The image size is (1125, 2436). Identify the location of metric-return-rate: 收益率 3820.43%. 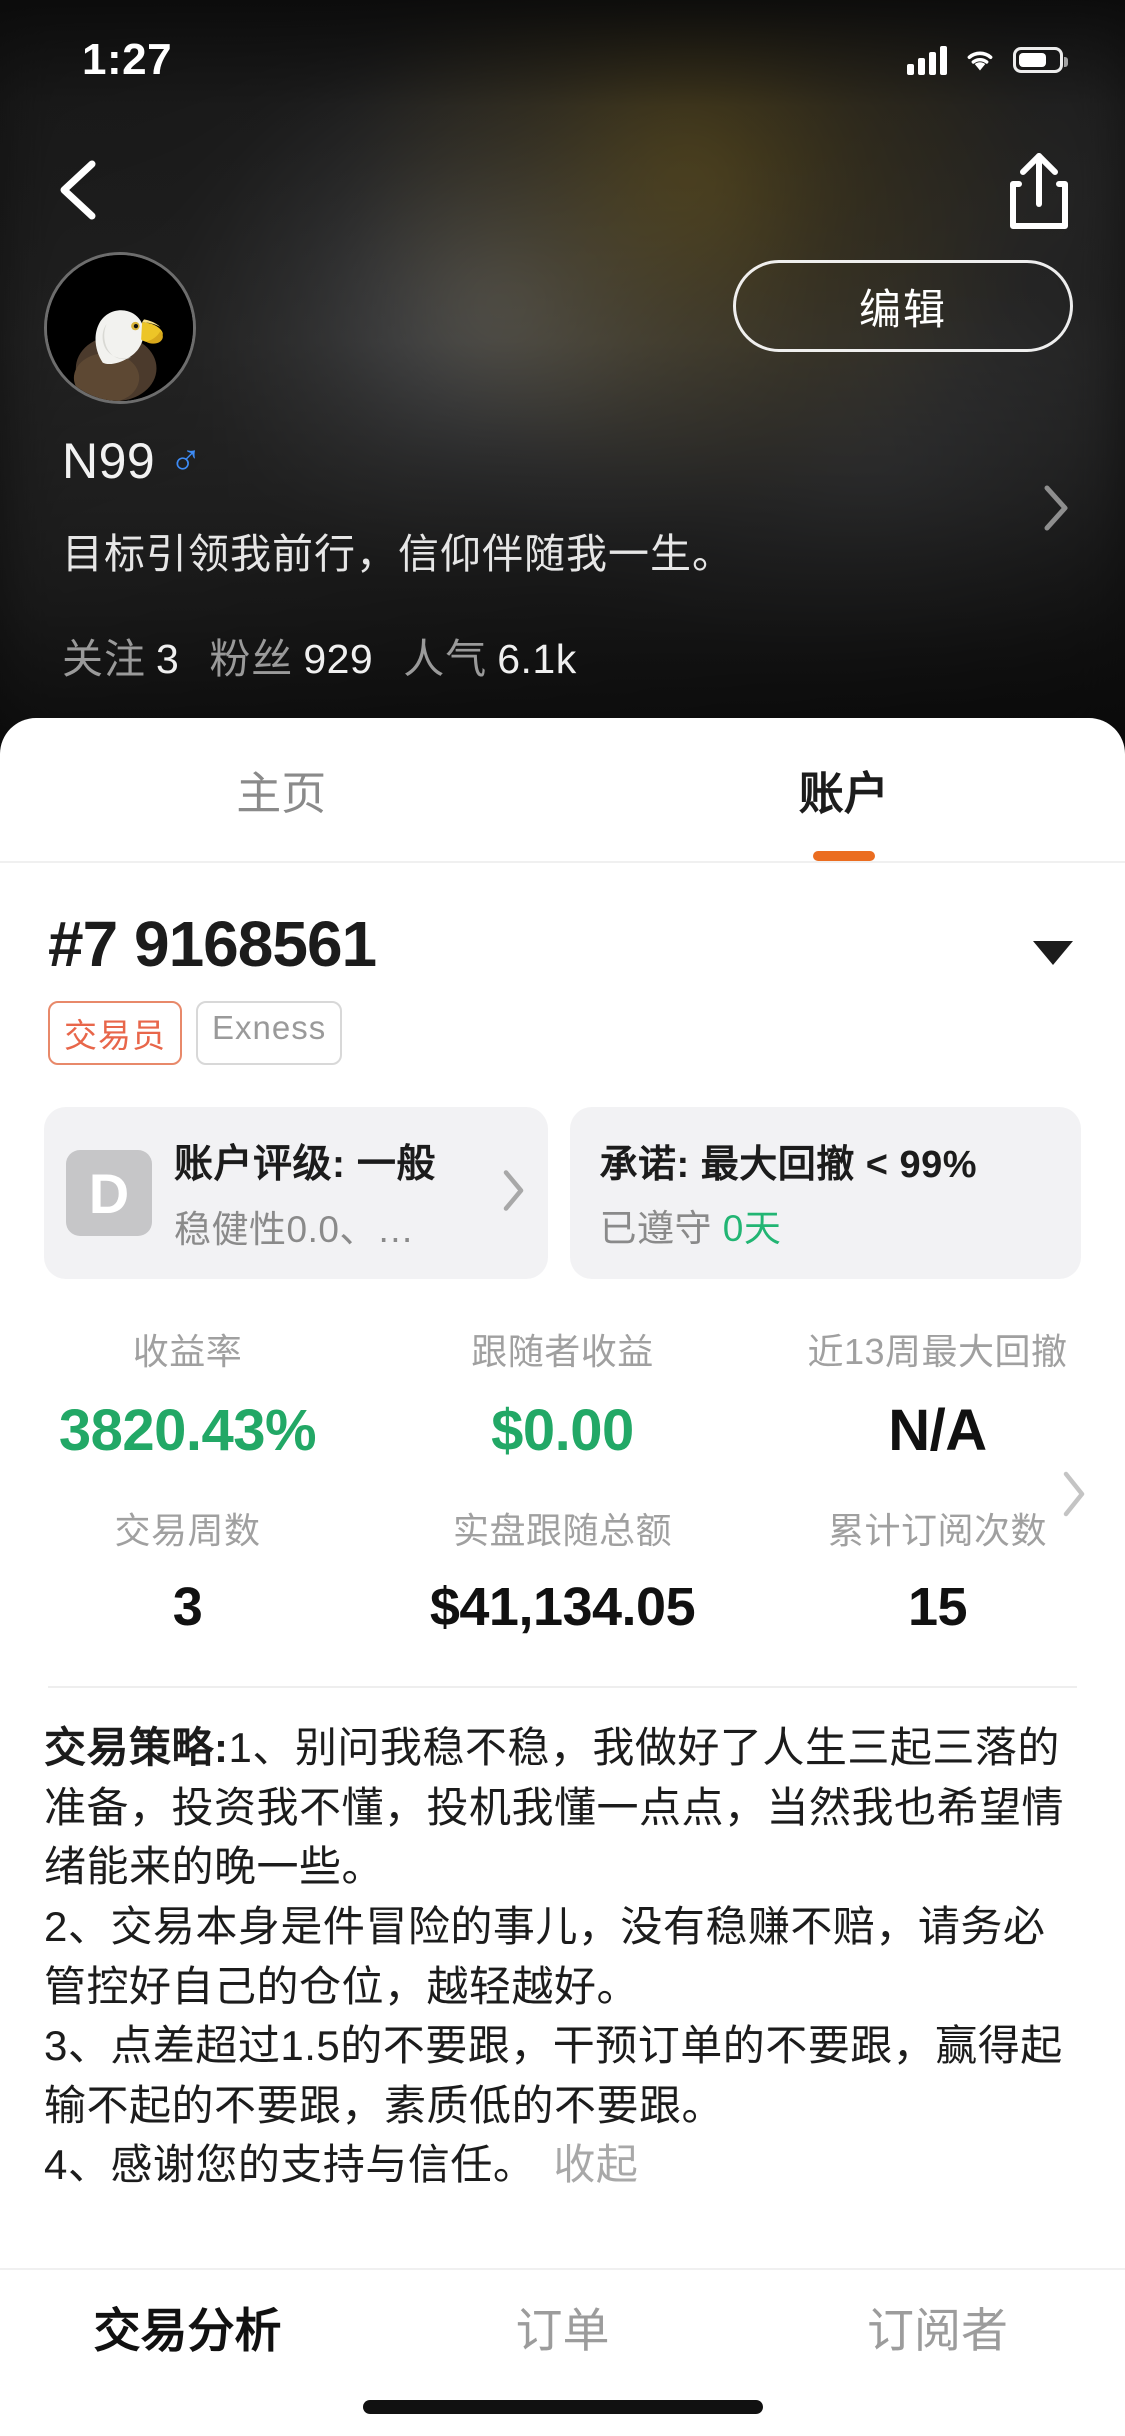
(187, 1393).